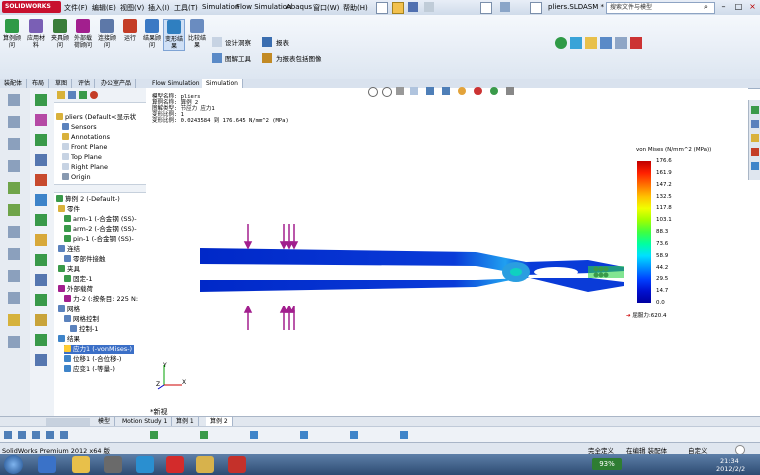  I want to click on bottom-tool-2-icon, so click(22, 435).